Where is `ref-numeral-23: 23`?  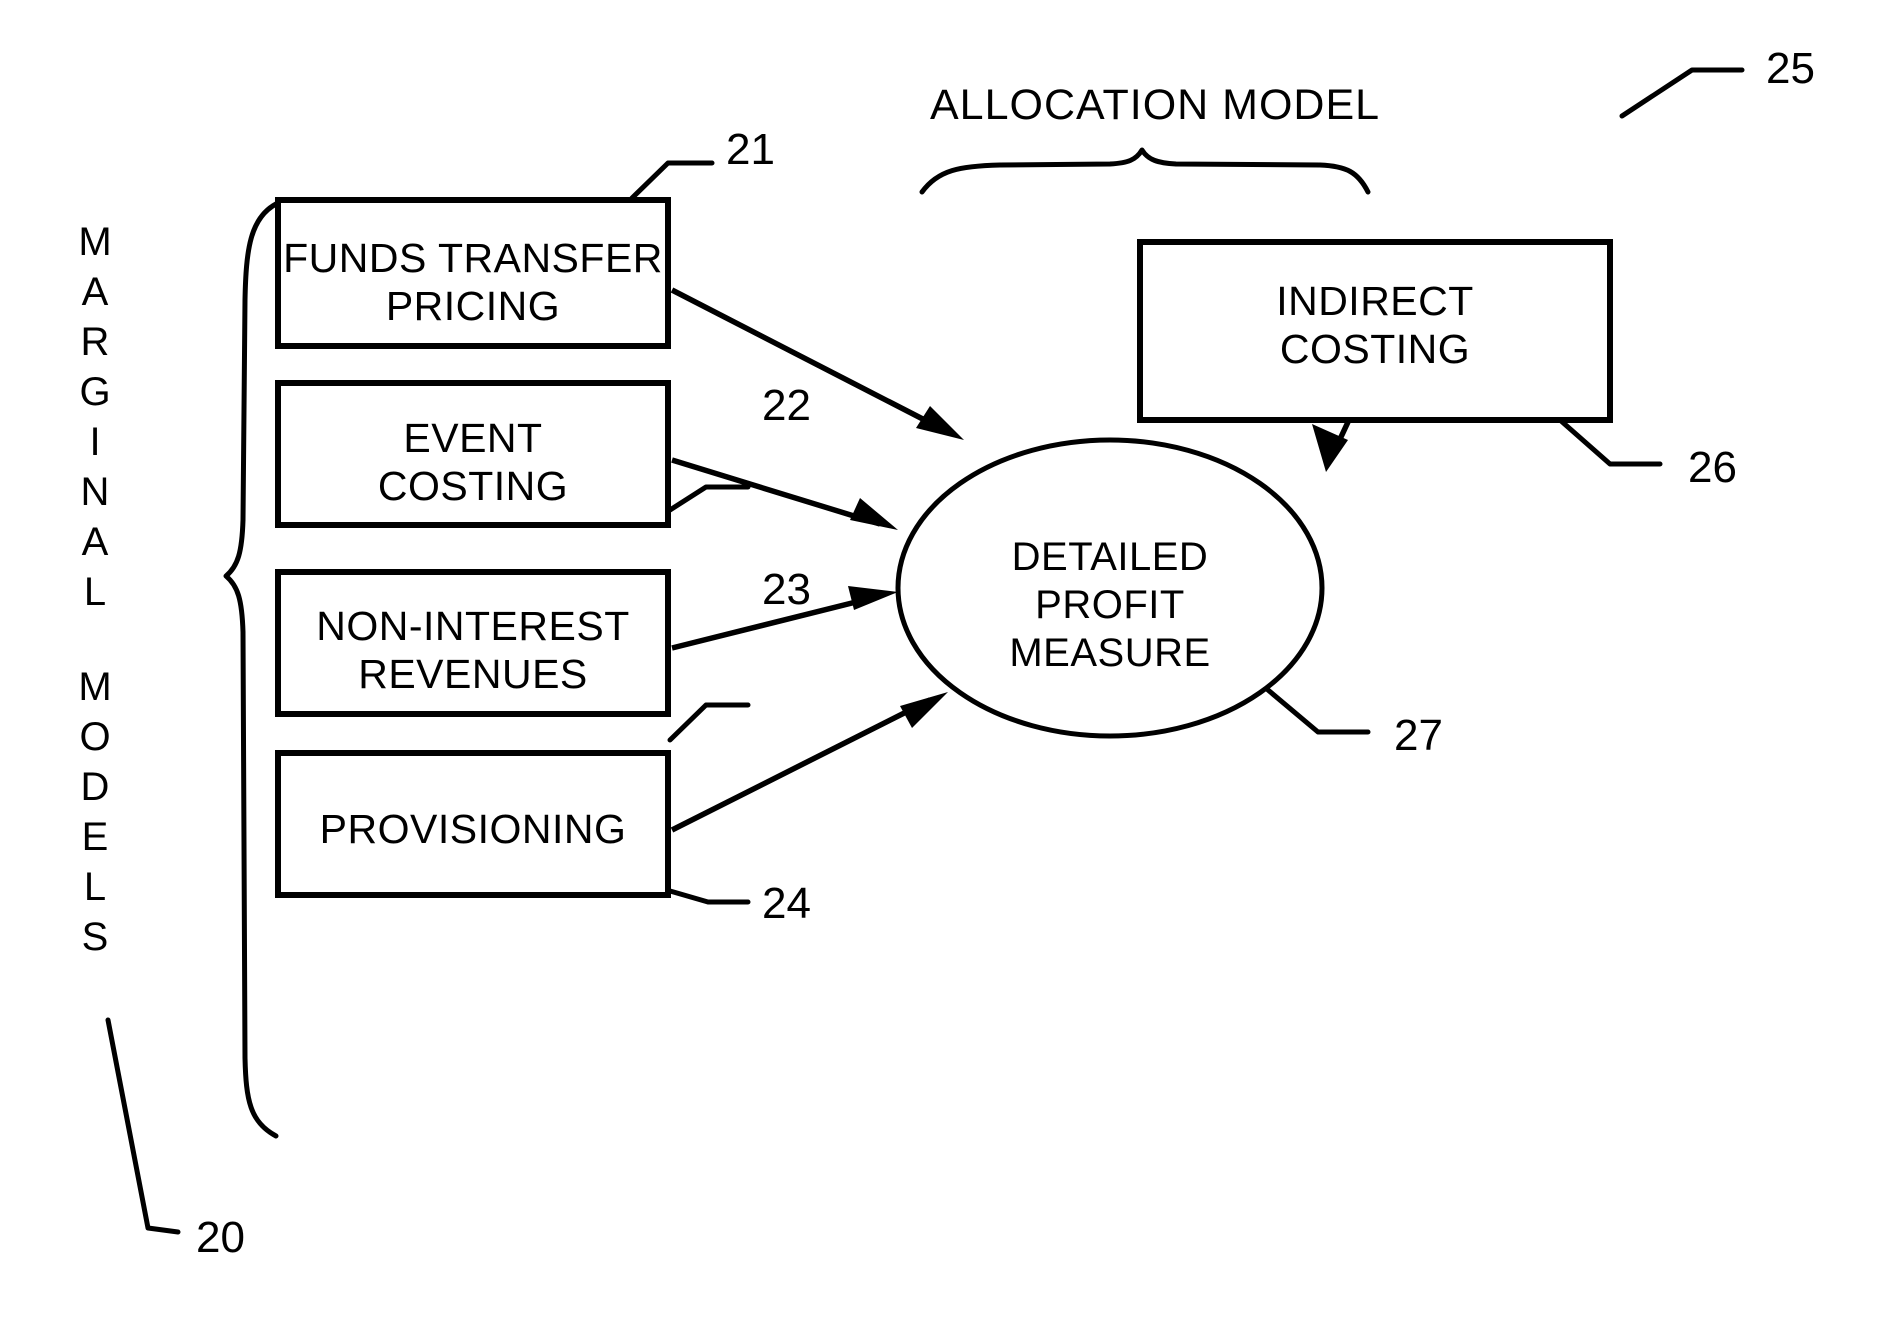 ref-numeral-23: 23 is located at coordinates (786, 589).